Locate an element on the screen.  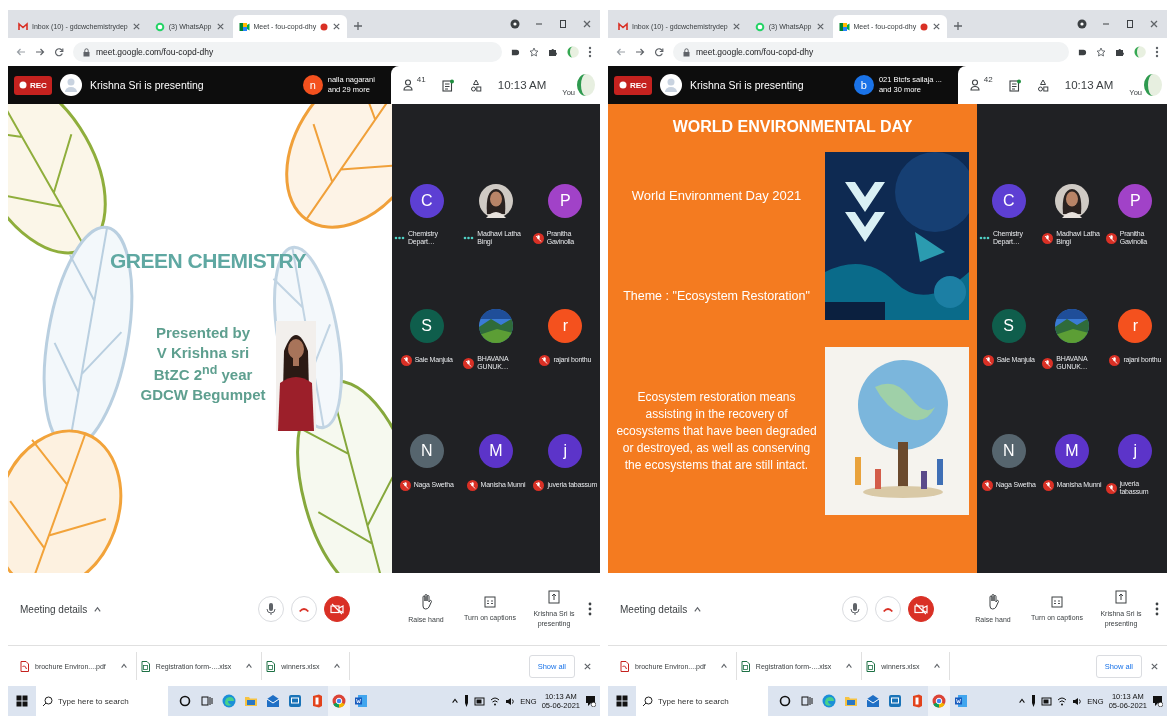
participant-avatar: P is located at coordinates (565, 201).